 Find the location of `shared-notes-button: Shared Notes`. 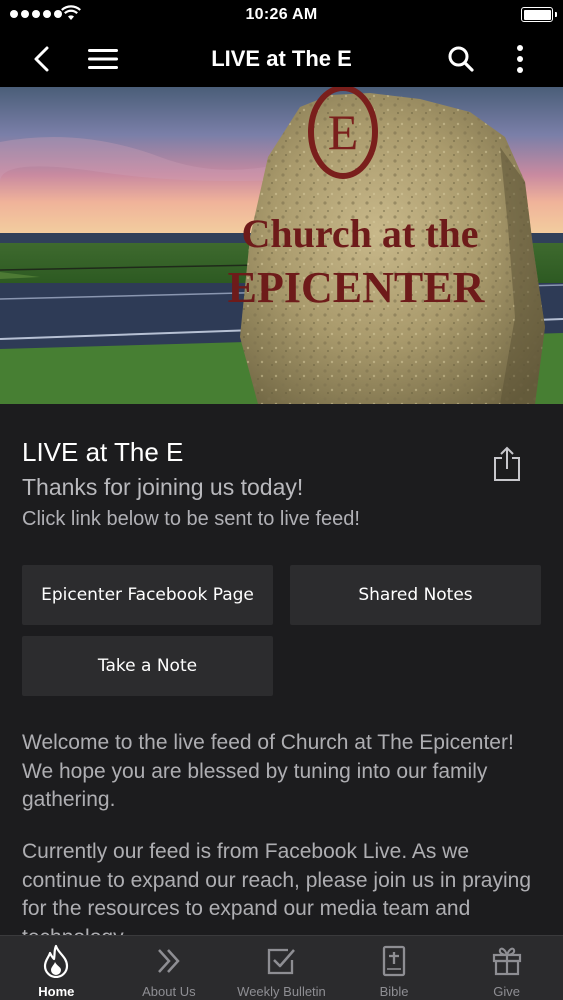

shared-notes-button: Shared Notes is located at coordinates (415, 595).